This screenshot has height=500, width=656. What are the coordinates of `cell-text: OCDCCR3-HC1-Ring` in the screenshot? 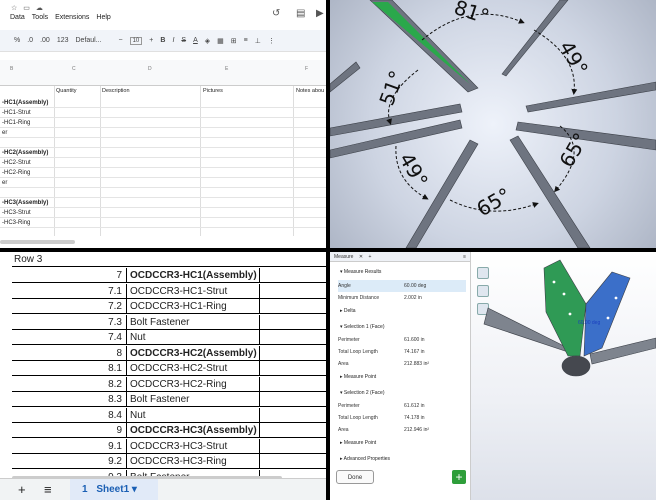 It's located at (195, 306).